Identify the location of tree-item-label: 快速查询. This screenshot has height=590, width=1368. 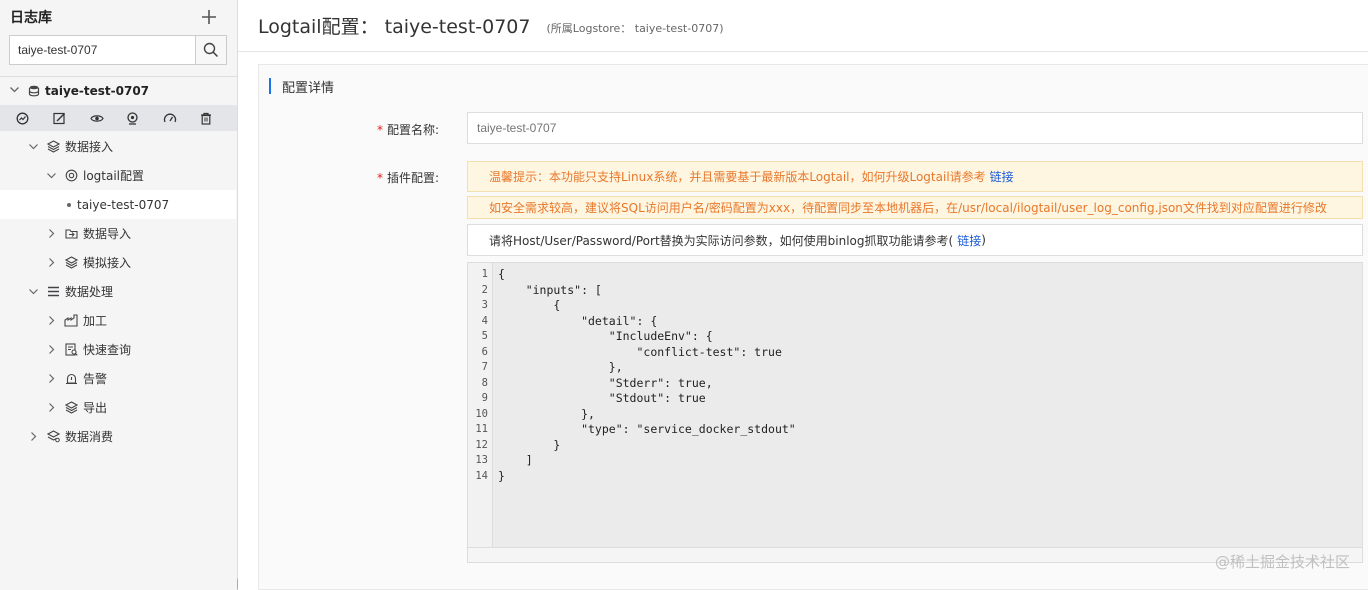
(107, 350).